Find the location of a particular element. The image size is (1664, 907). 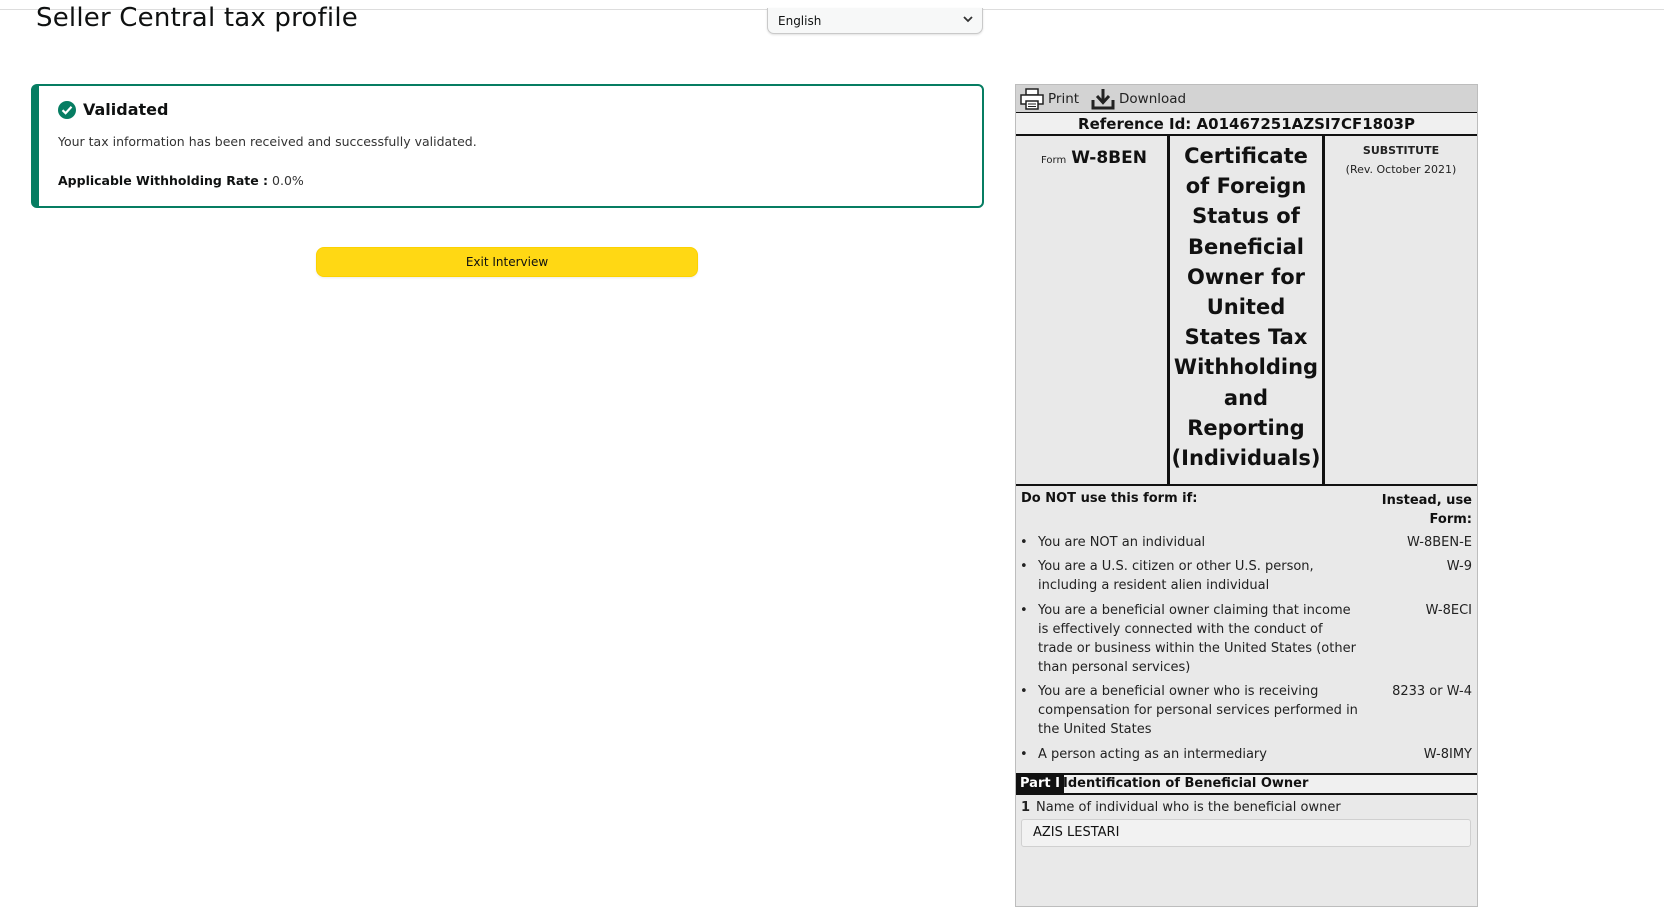

list-item-text: A person acting as an intermediary is located at coordinates (1152, 754).